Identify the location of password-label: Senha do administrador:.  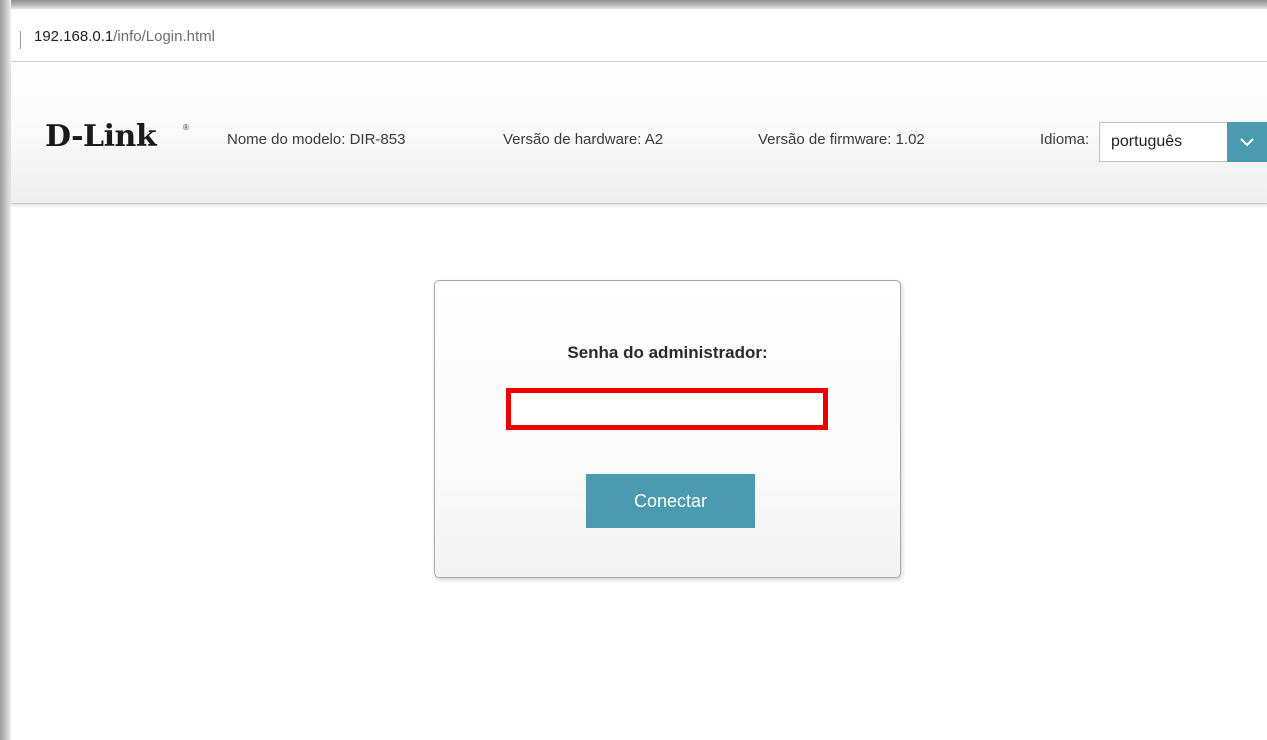
(667, 352).